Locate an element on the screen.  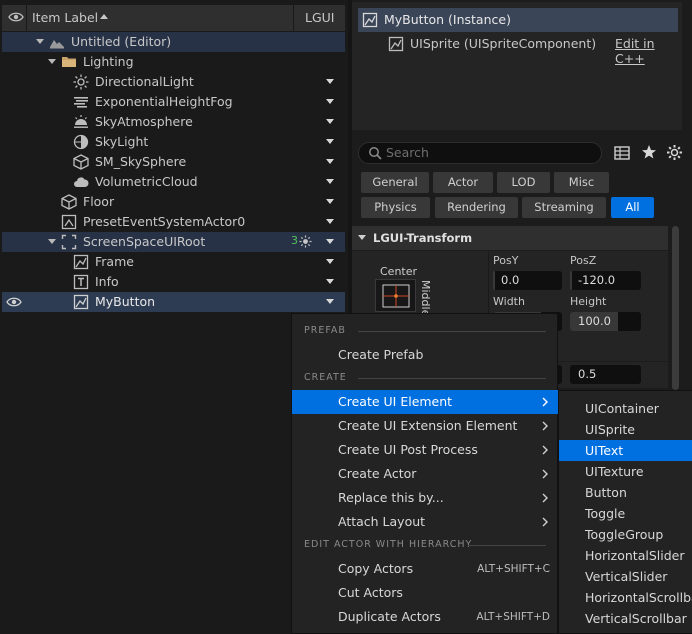
ui-sprite-icon is located at coordinates (81, 302).